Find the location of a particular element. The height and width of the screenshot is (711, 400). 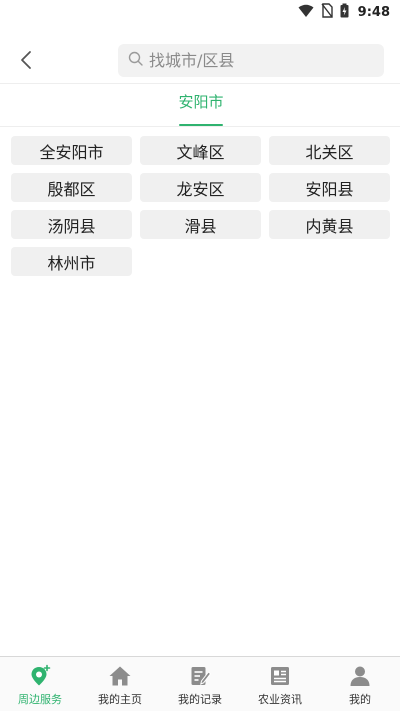

wifi-icon is located at coordinates (306, 12).